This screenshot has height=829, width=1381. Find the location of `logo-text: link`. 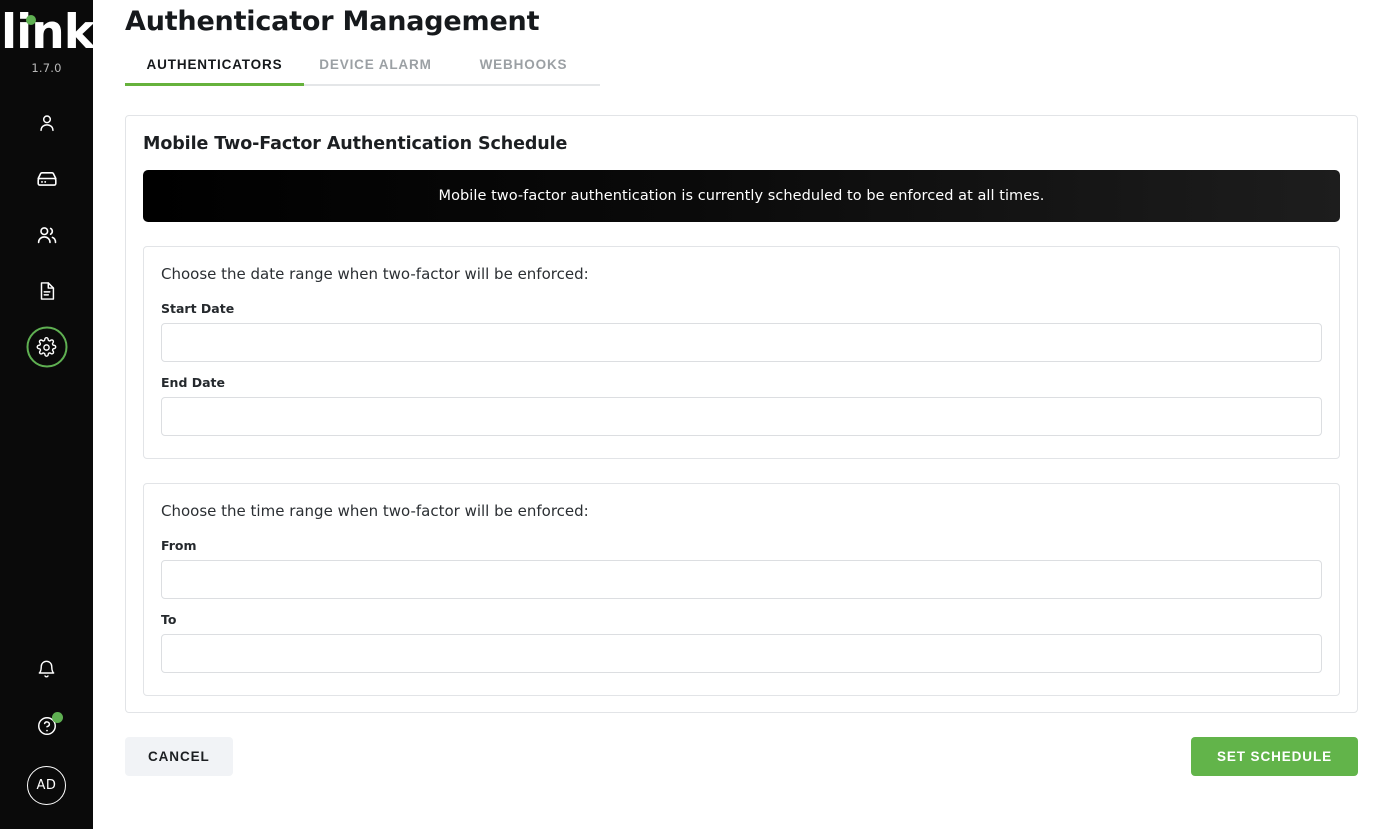

logo-text: link is located at coordinates (48, 32).